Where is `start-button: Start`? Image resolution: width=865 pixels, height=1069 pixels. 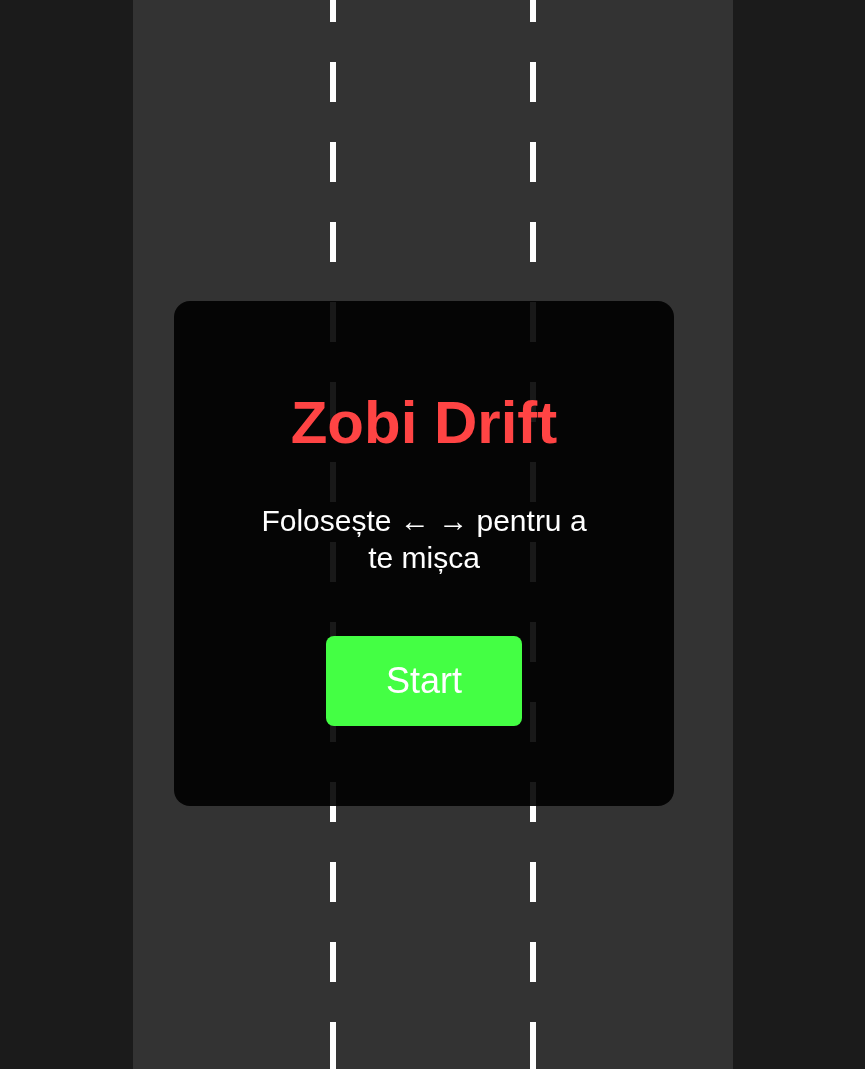
start-button: Start is located at coordinates (424, 681).